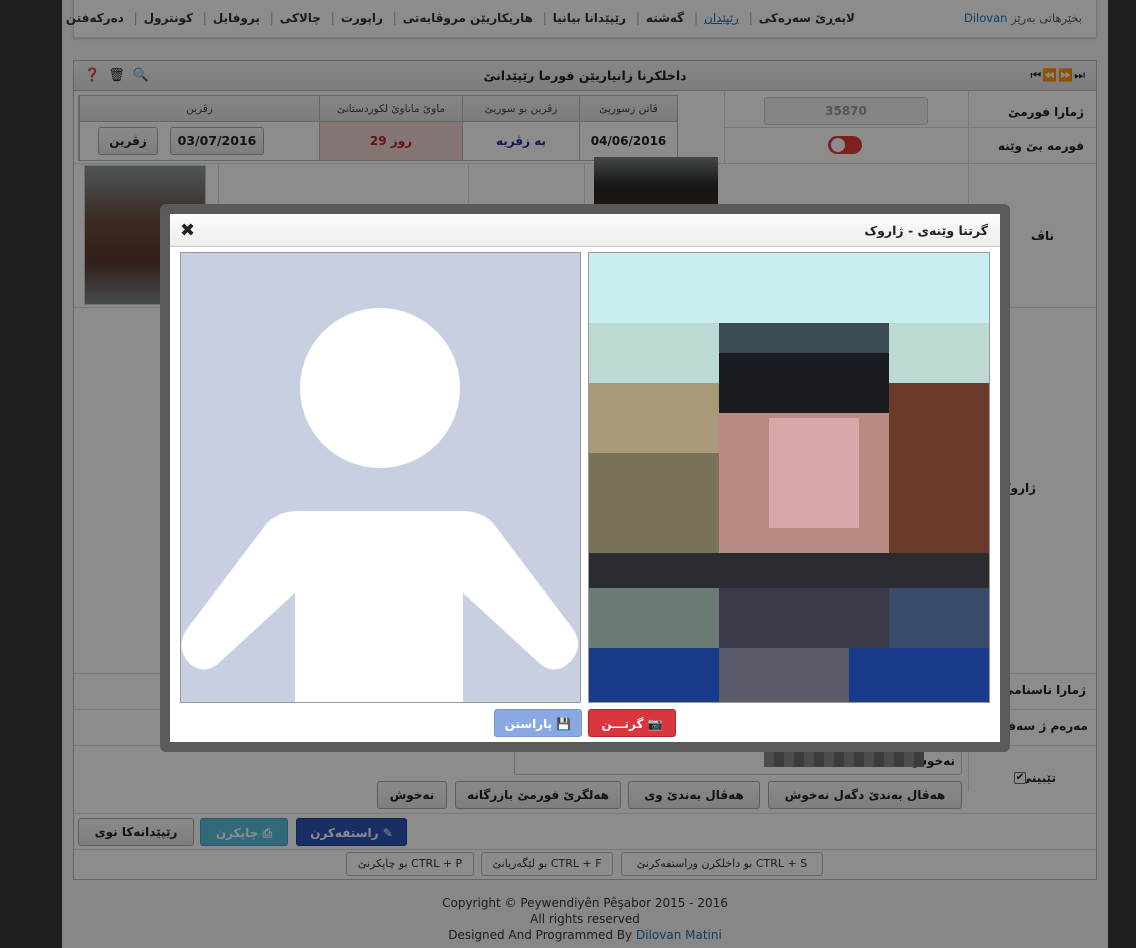  I want to click on dialog-title: گرتنا وێنەی - ژاروک, so click(926, 230).